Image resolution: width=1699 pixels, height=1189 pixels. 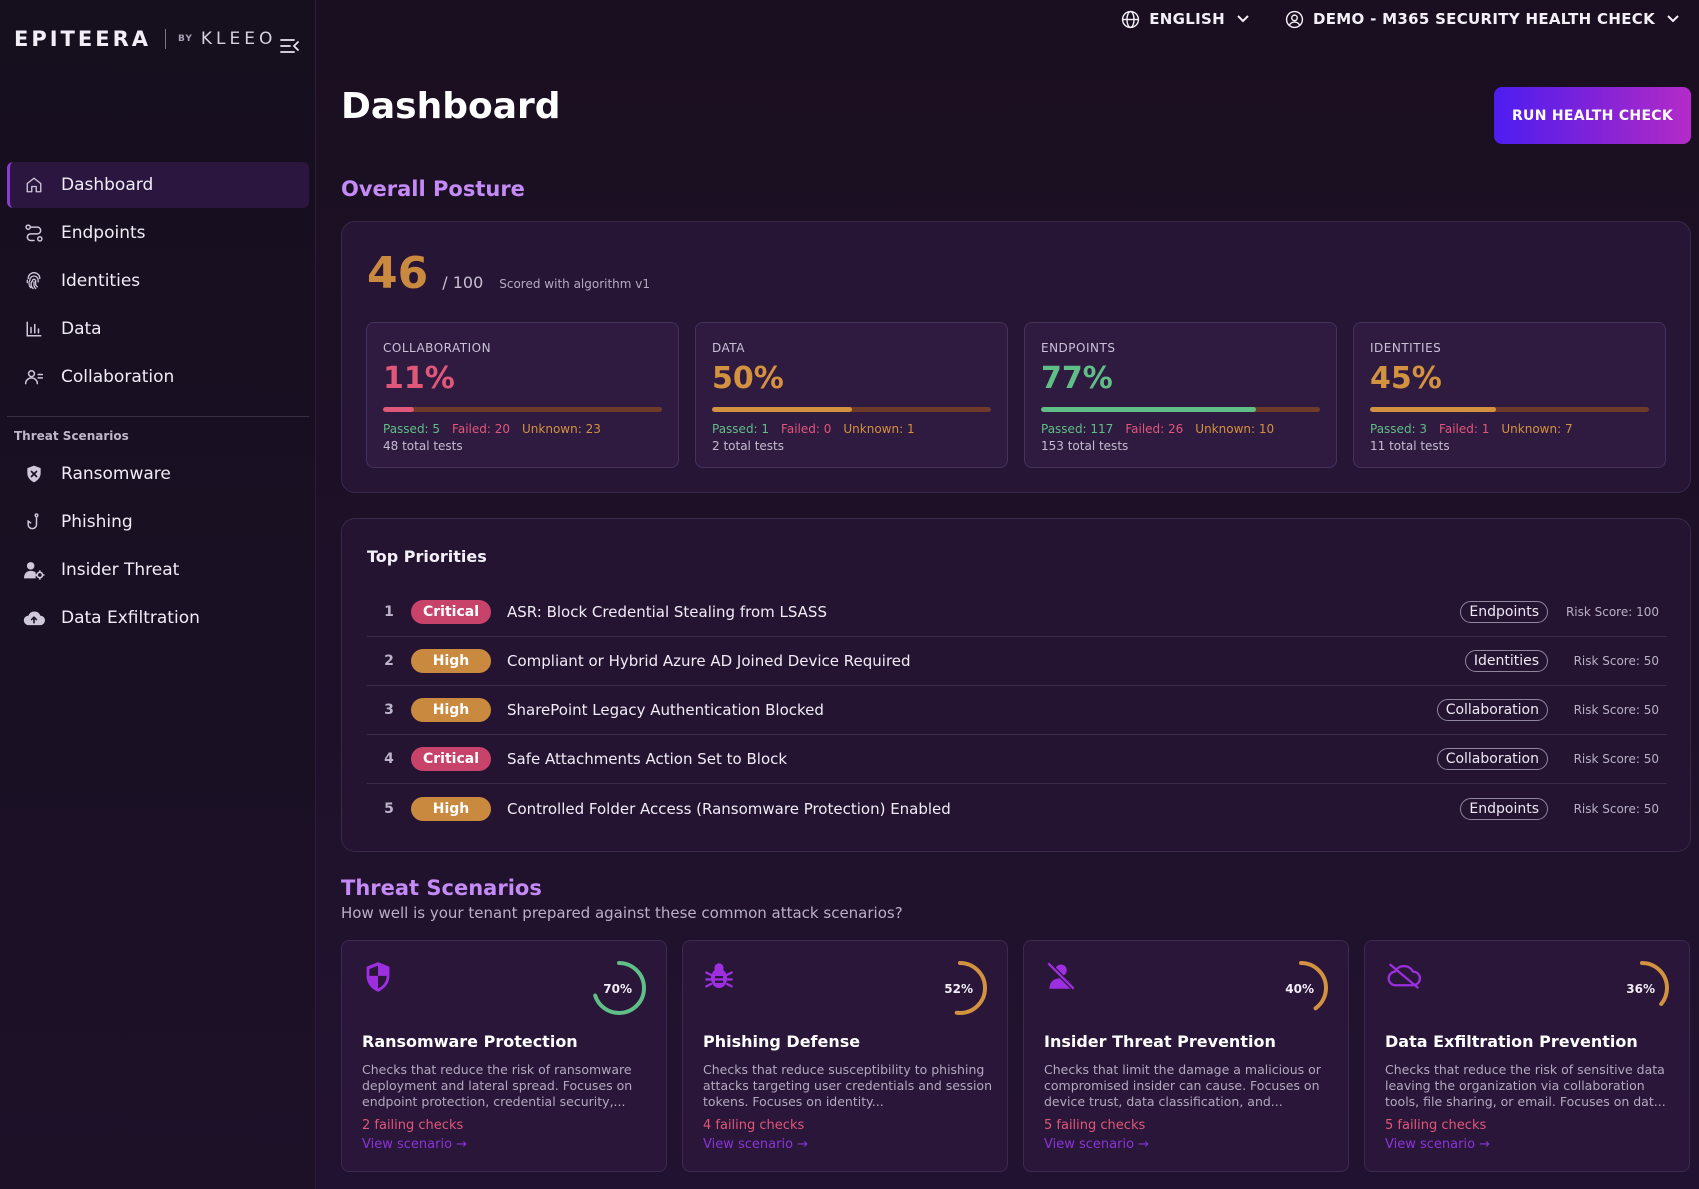 I want to click on globe-icon, so click(x=1131, y=19).